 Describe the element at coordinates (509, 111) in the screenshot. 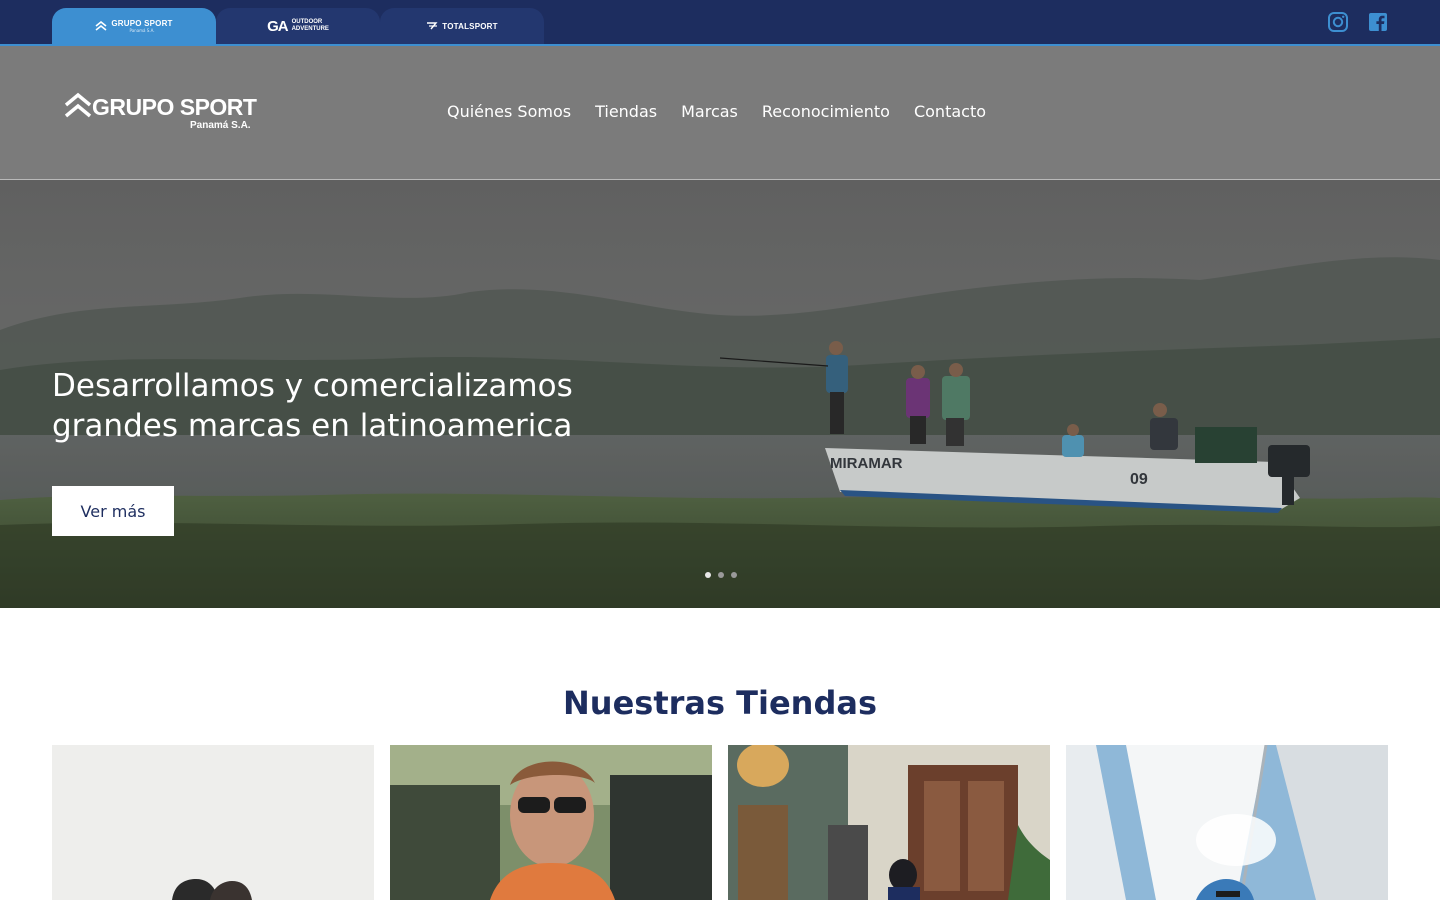

I see `nav-item-quienes-somos: Quiénes Somos` at that location.